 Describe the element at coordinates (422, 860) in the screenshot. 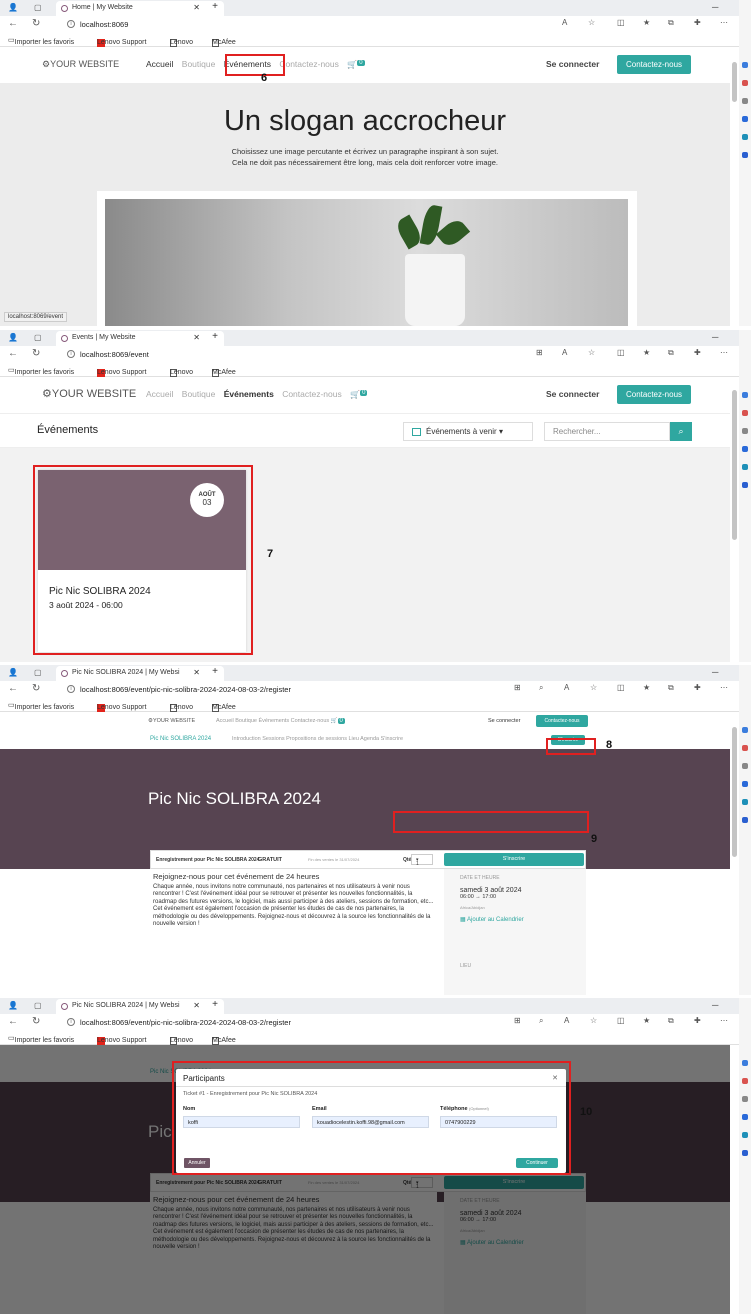

I see `qty-select: 1 ▾` at that location.